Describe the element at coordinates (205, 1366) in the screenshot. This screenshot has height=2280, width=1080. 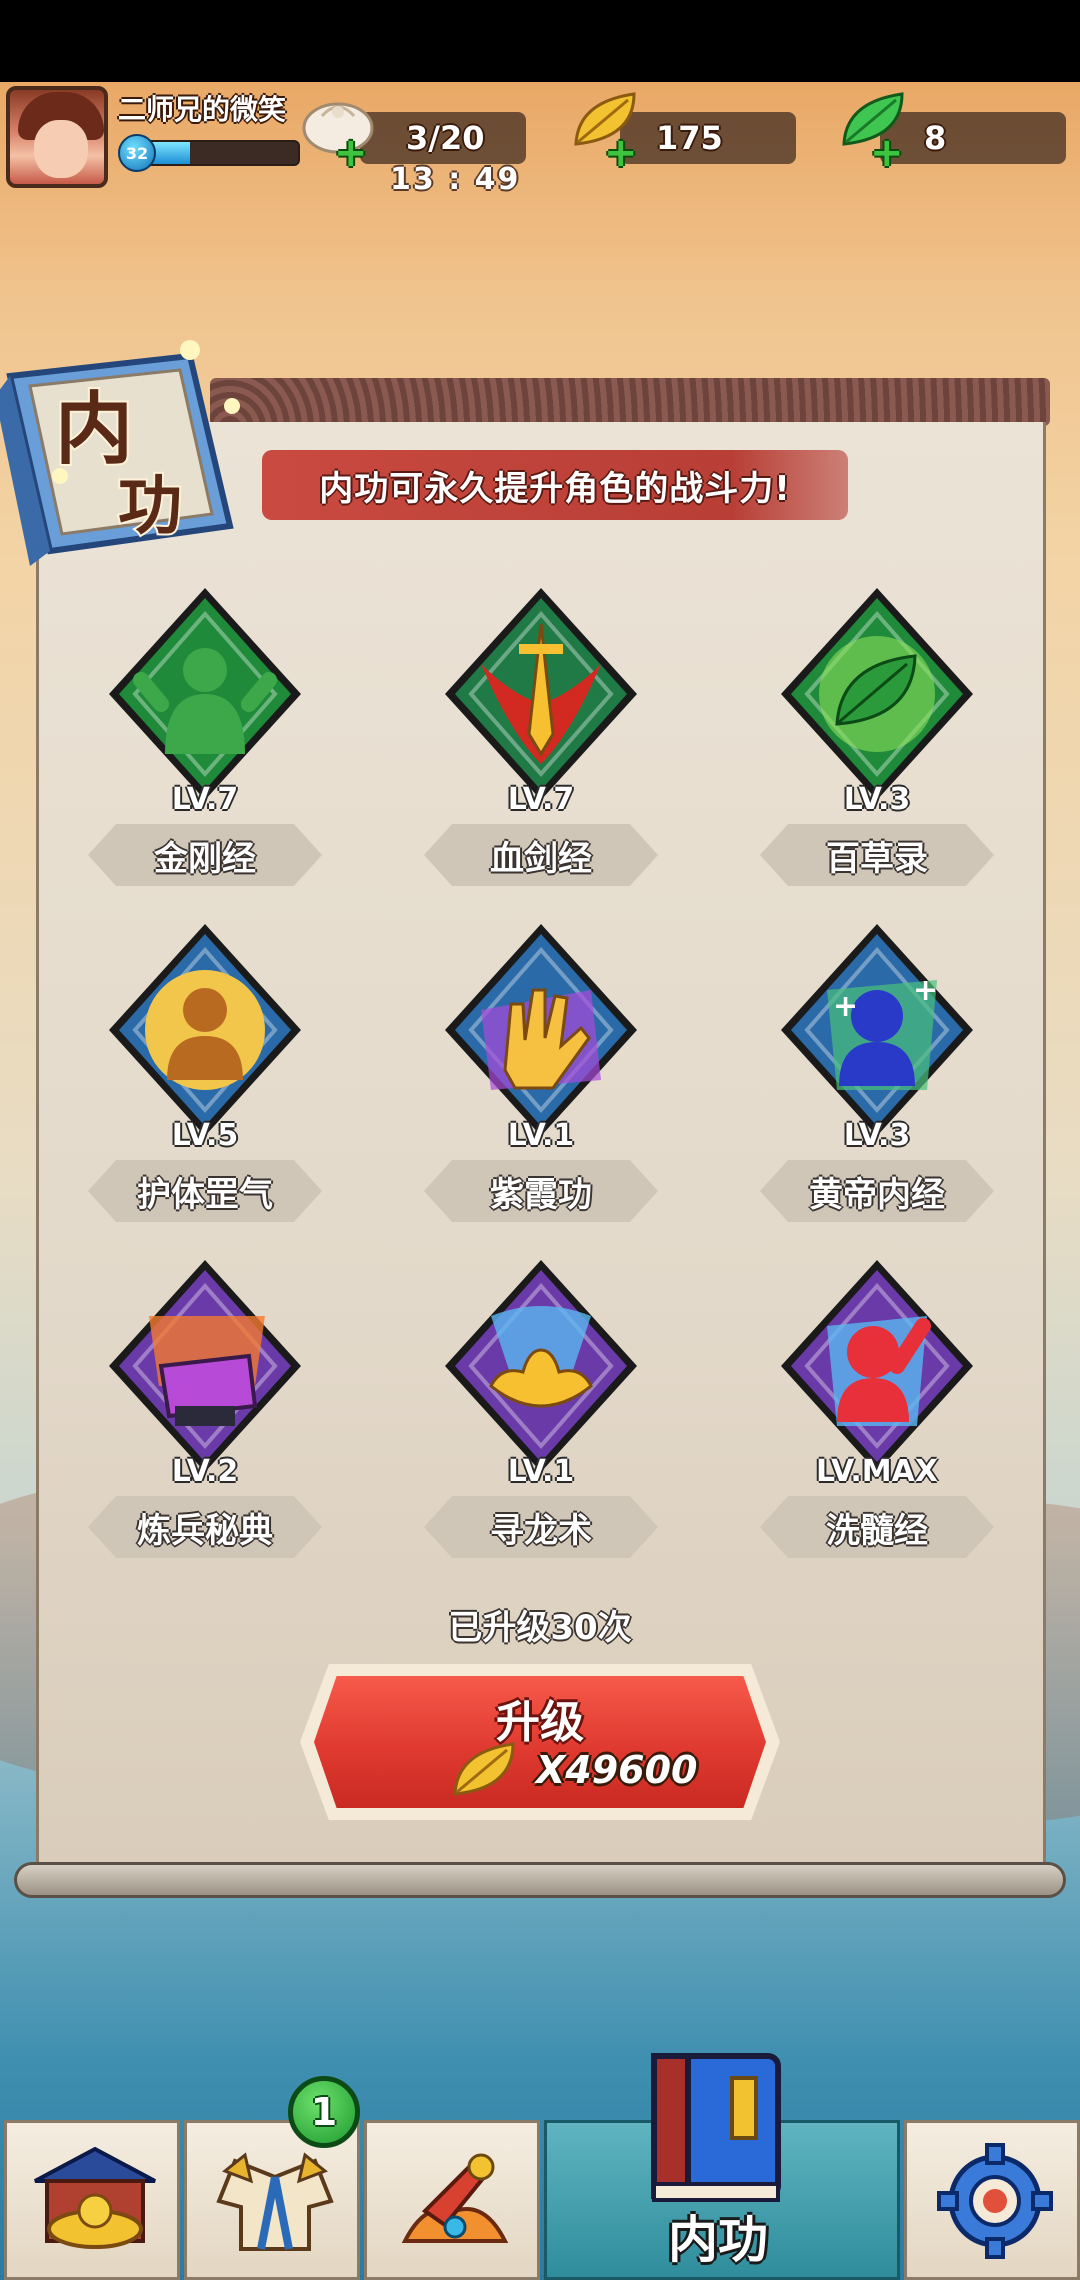
I see `anvil-icon` at that location.